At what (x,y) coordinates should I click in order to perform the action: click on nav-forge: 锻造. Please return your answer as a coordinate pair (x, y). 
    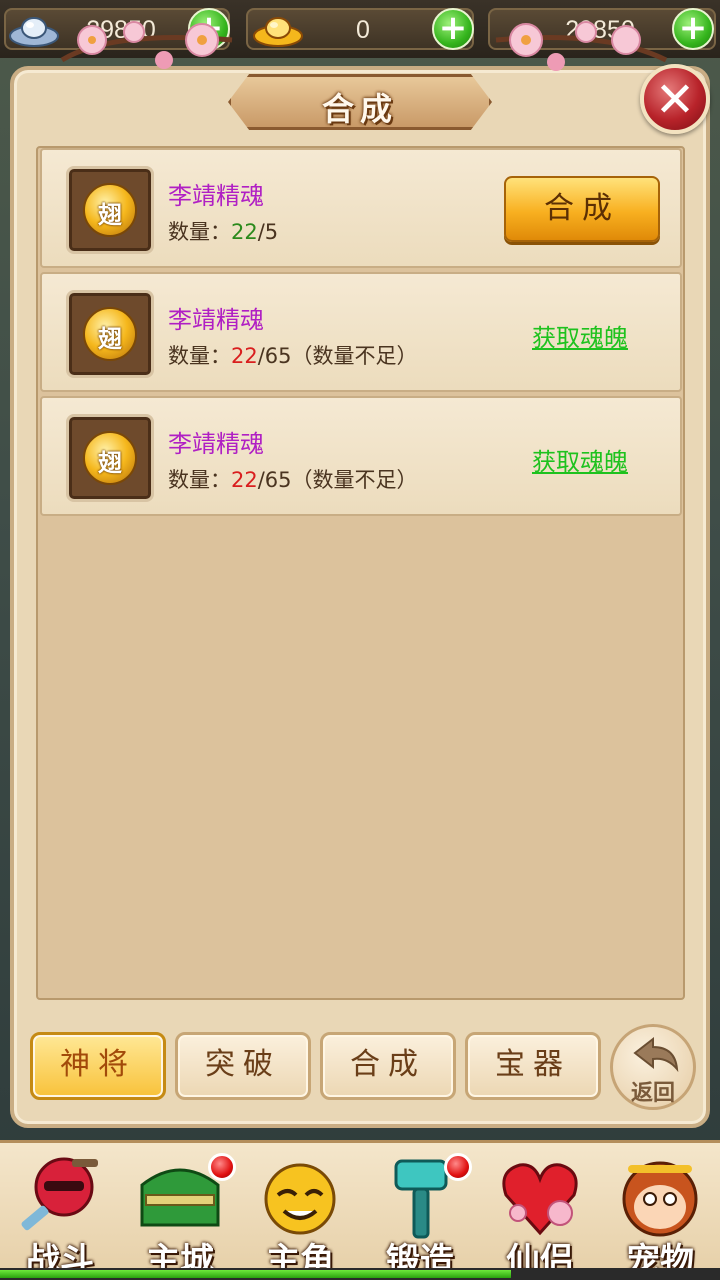
    Looking at the image, I should click on (420, 1214).